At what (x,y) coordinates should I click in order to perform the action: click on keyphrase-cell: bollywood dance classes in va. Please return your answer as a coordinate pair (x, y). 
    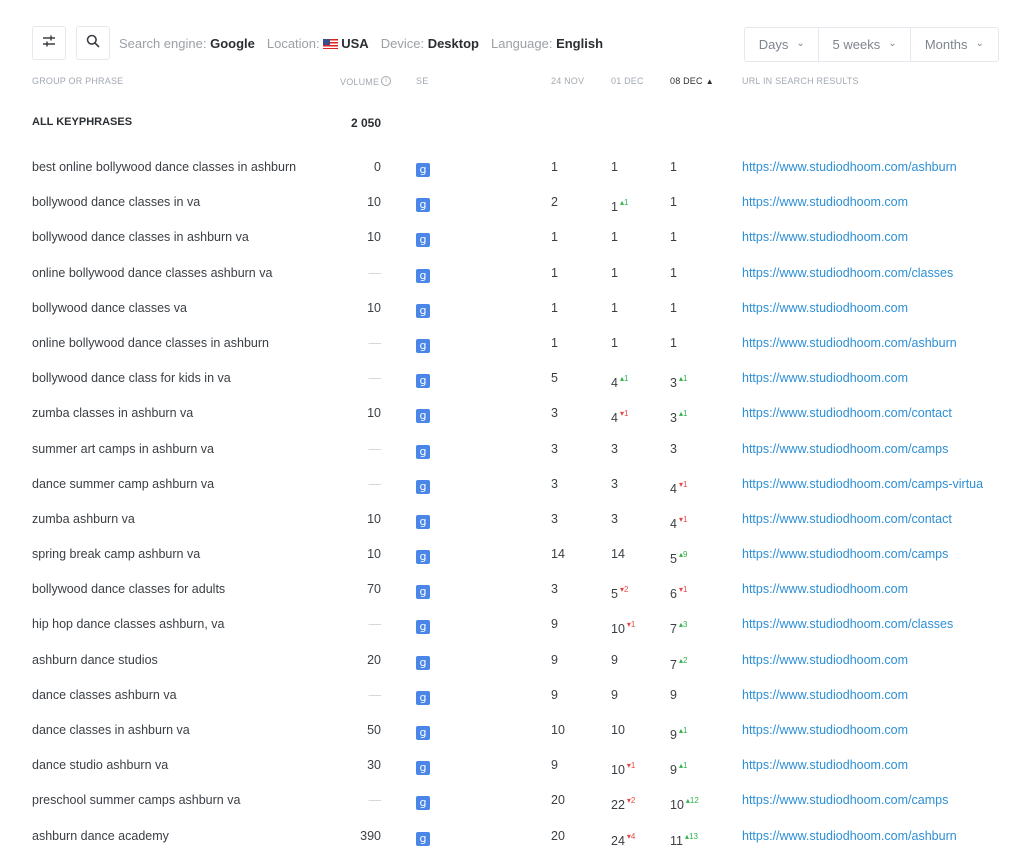
    Looking at the image, I should click on (168, 202).